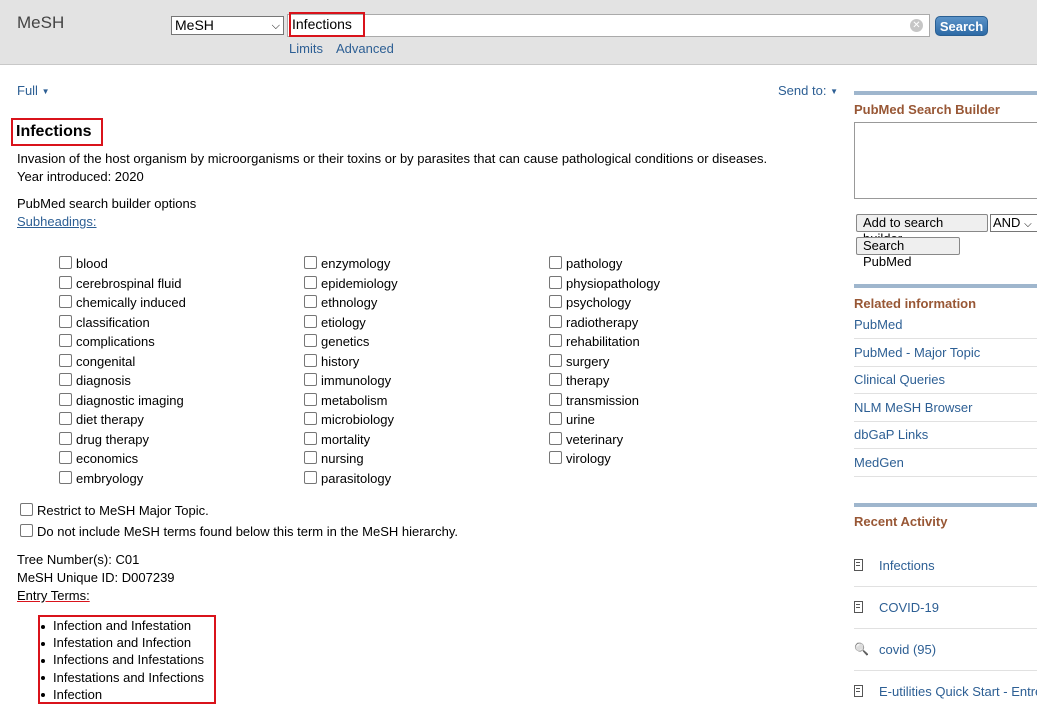  Describe the element at coordinates (33, 90) in the screenshot. I see `format-dropdown: Full ▼` at that location.